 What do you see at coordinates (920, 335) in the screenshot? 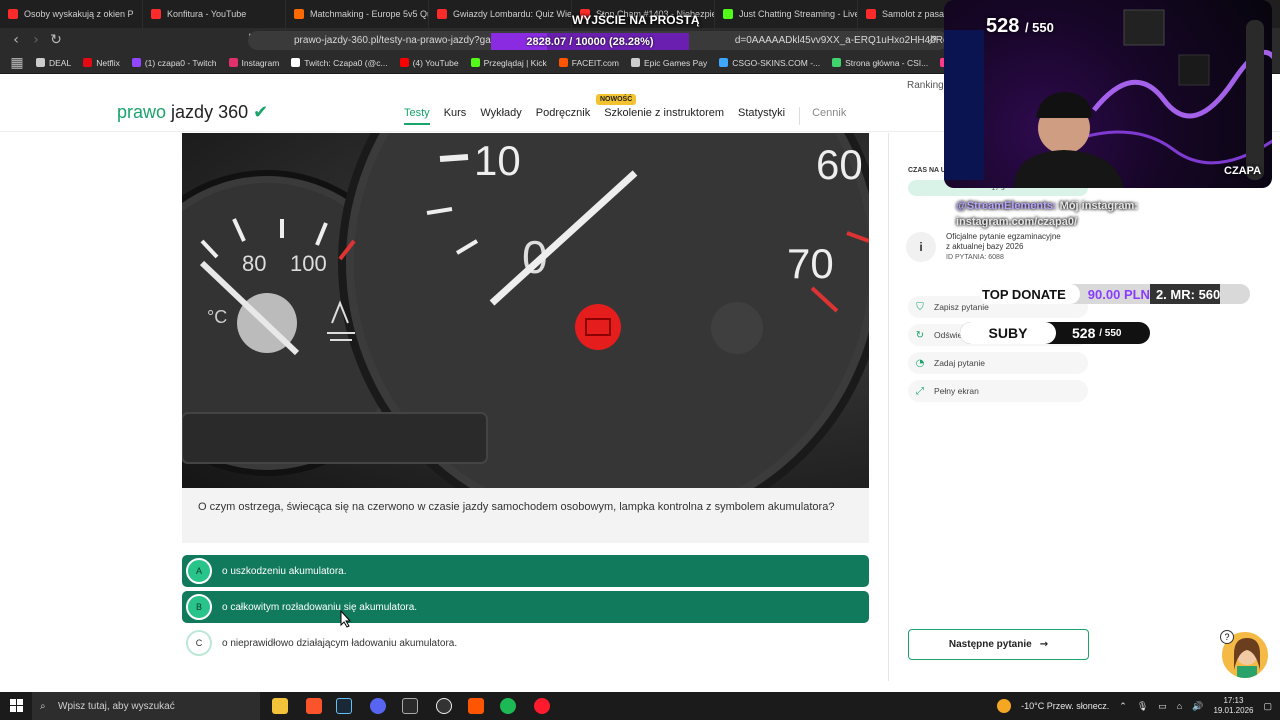
I see `refresh-icon: ↻` at bounding box center [920, 335].